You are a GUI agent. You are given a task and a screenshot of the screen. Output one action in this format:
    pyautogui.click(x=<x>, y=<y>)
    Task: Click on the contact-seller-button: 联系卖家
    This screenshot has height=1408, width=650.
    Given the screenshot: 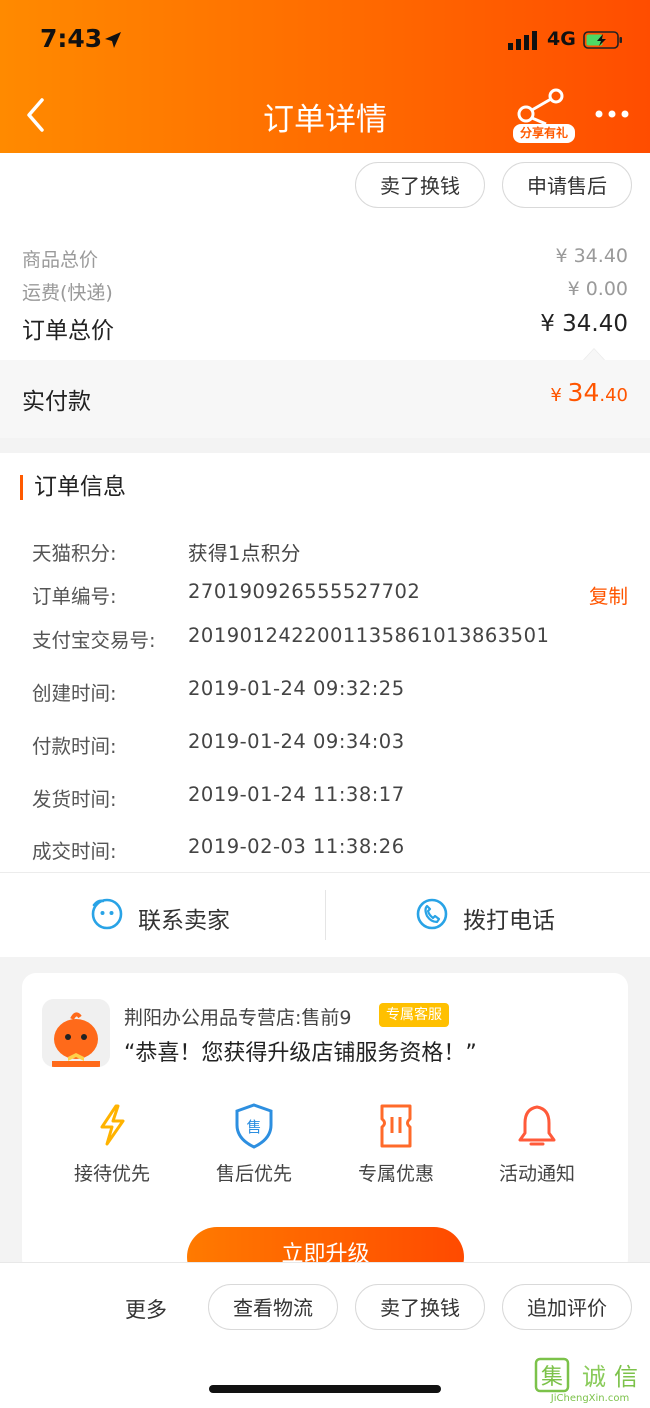 What is the action you would take?
    pyautogui.click(x=190, y=915)
    